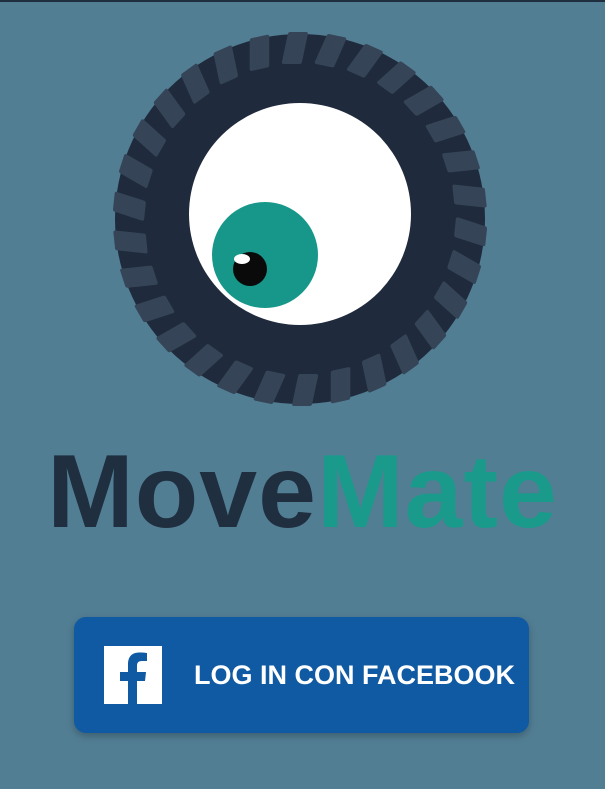 The height and width of the screenshot is (789, 605). I want to click on facebook-logo-icon, so click(133, 675).